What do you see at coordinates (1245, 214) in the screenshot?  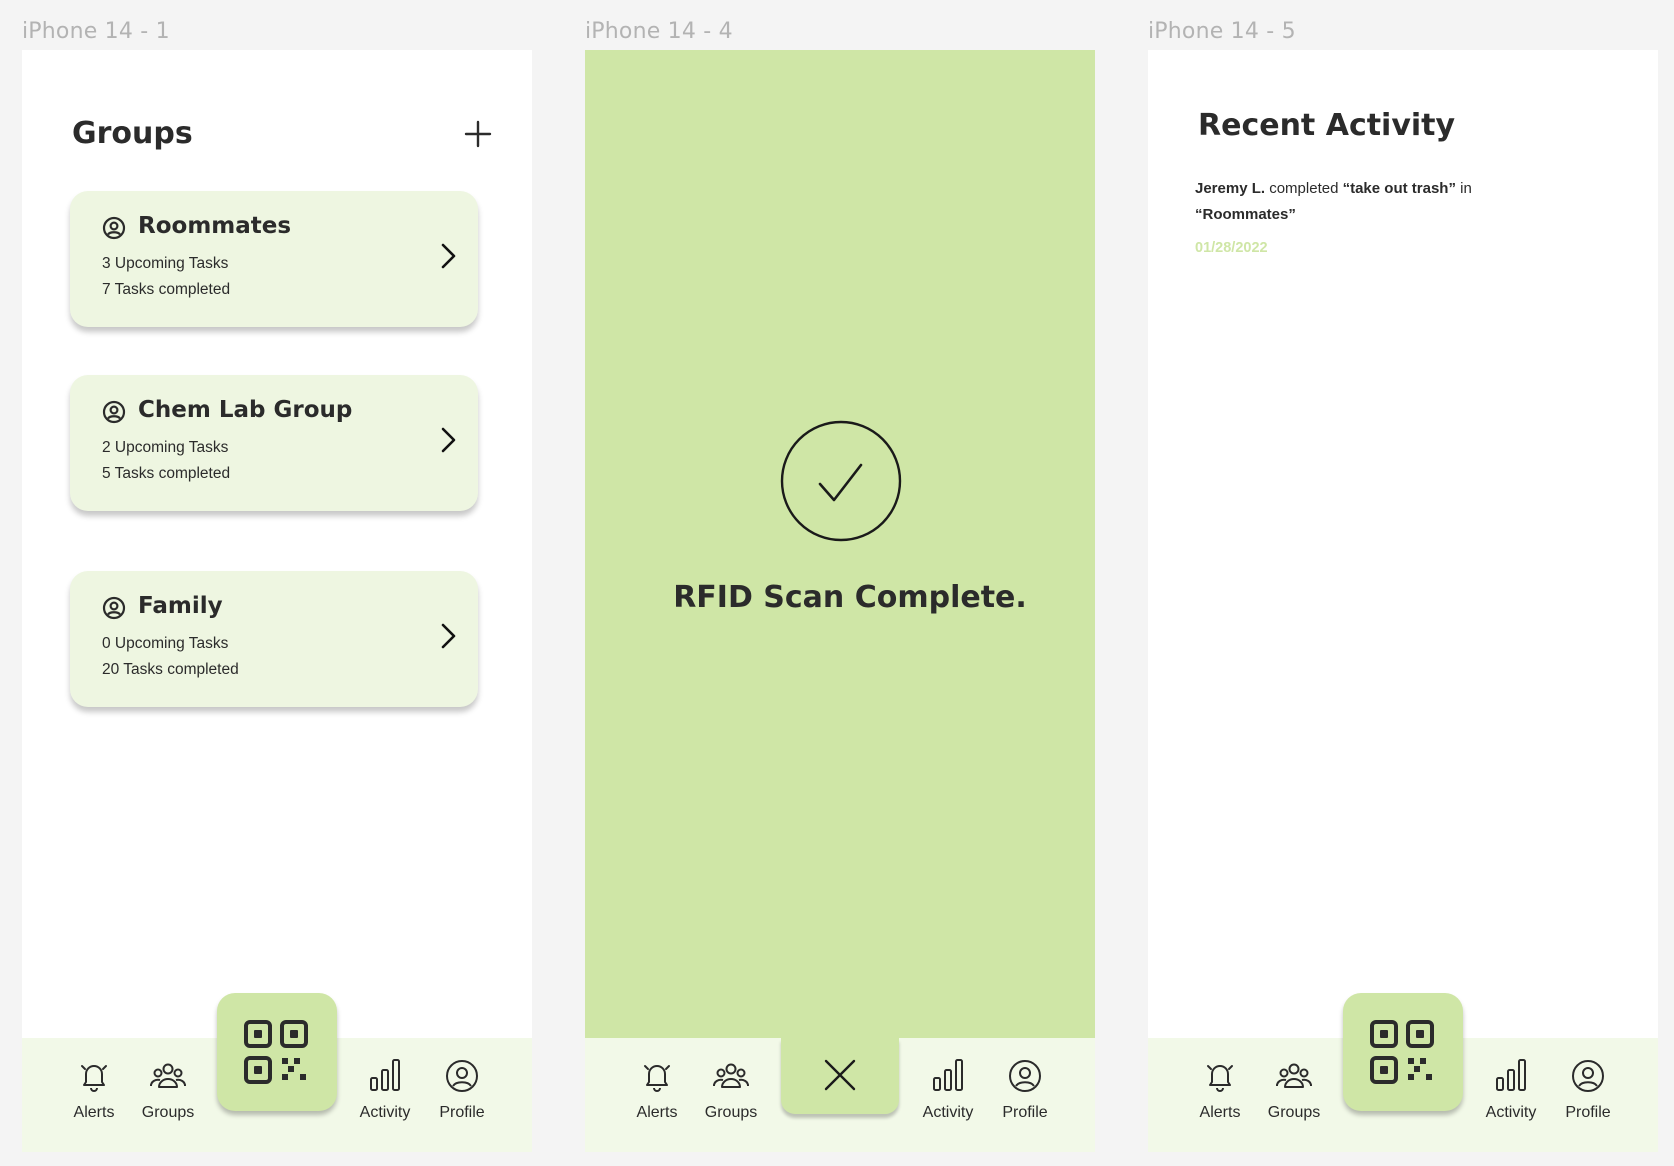 I see `activity-group: “Roommates”` at bounding box center [1245, 214].